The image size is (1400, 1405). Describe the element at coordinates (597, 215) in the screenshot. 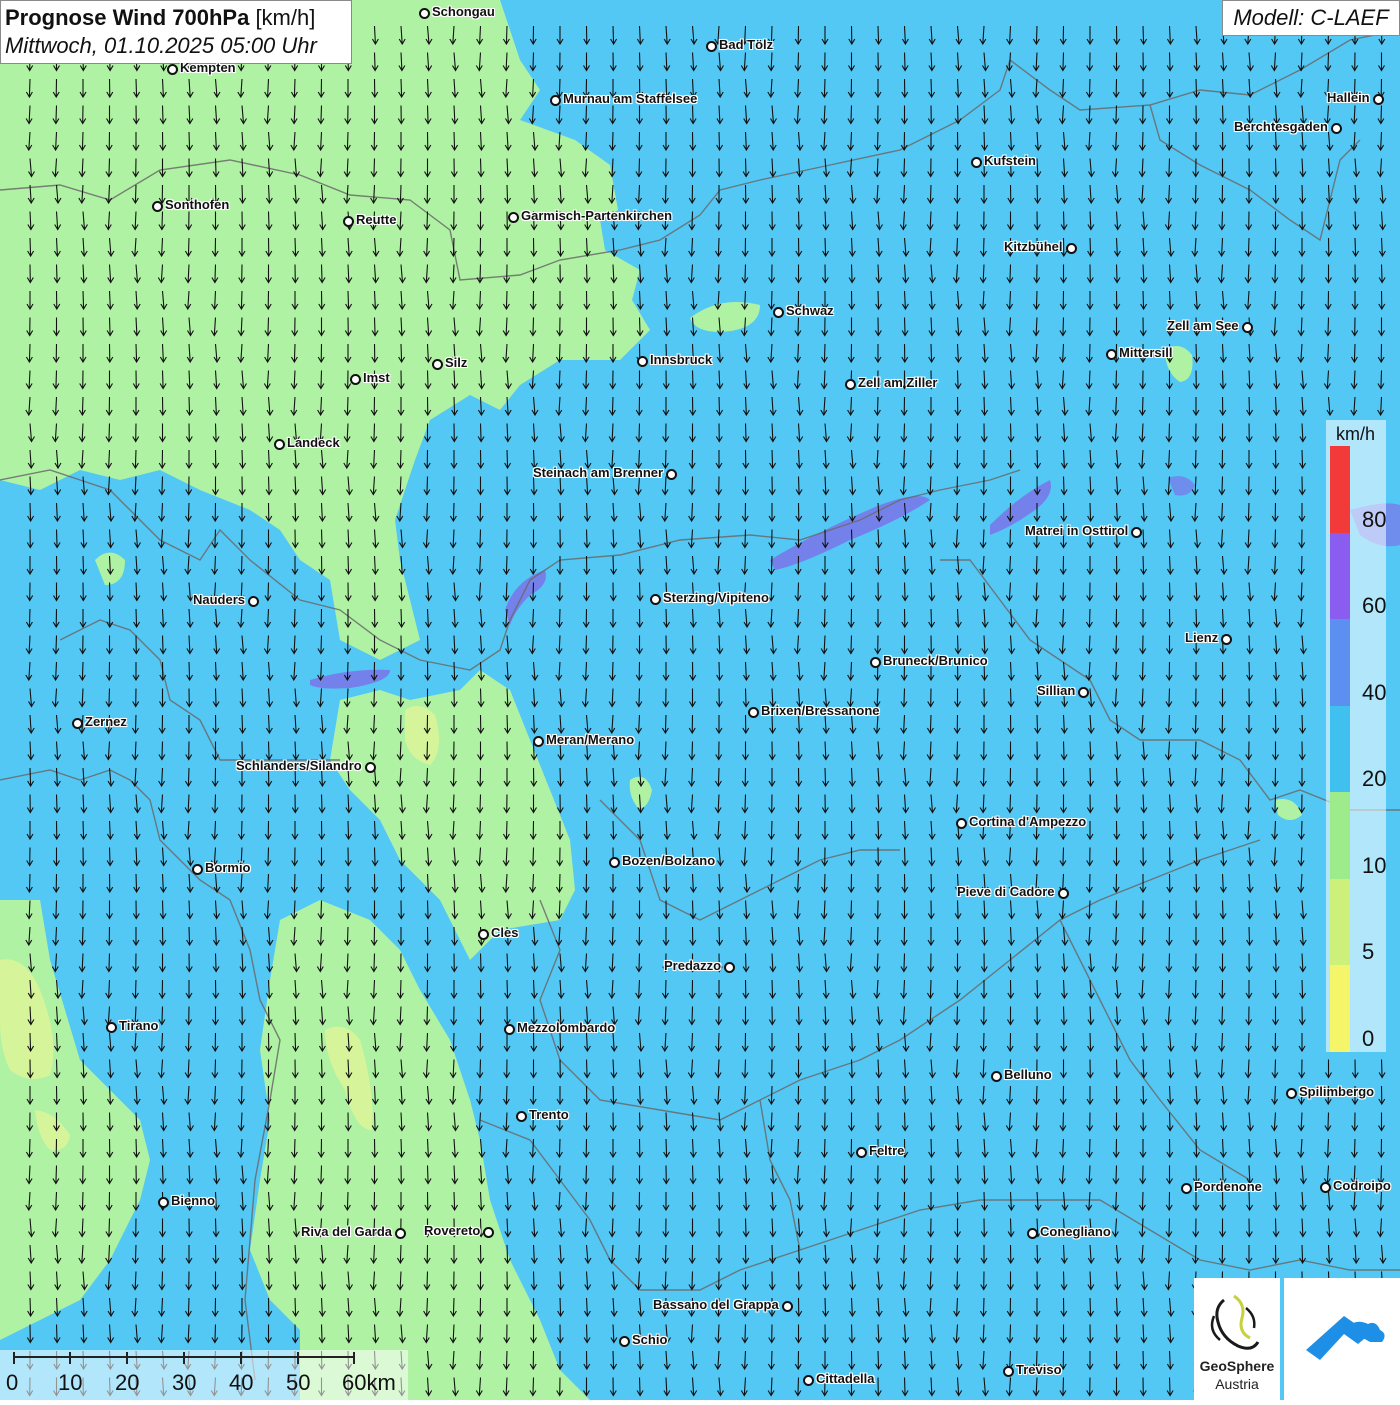

I see `city-label: Garmisch-Partenkirchen` at that location.